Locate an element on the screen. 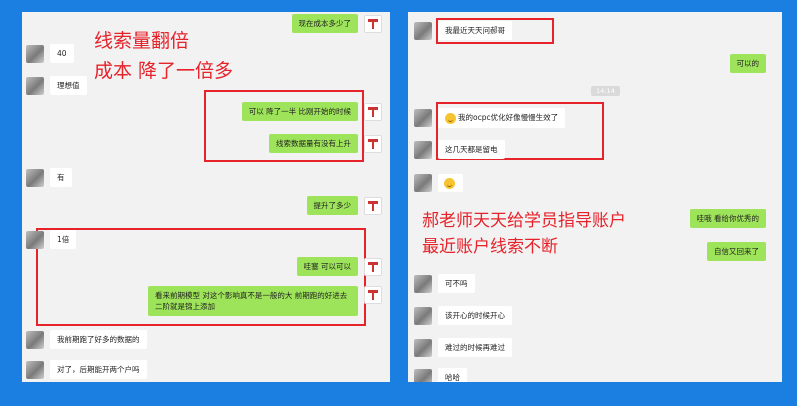 This screenshot has height=406, width=797. message-outgoing: 哇塞 可以可以 is located at coordinates (339, 266).